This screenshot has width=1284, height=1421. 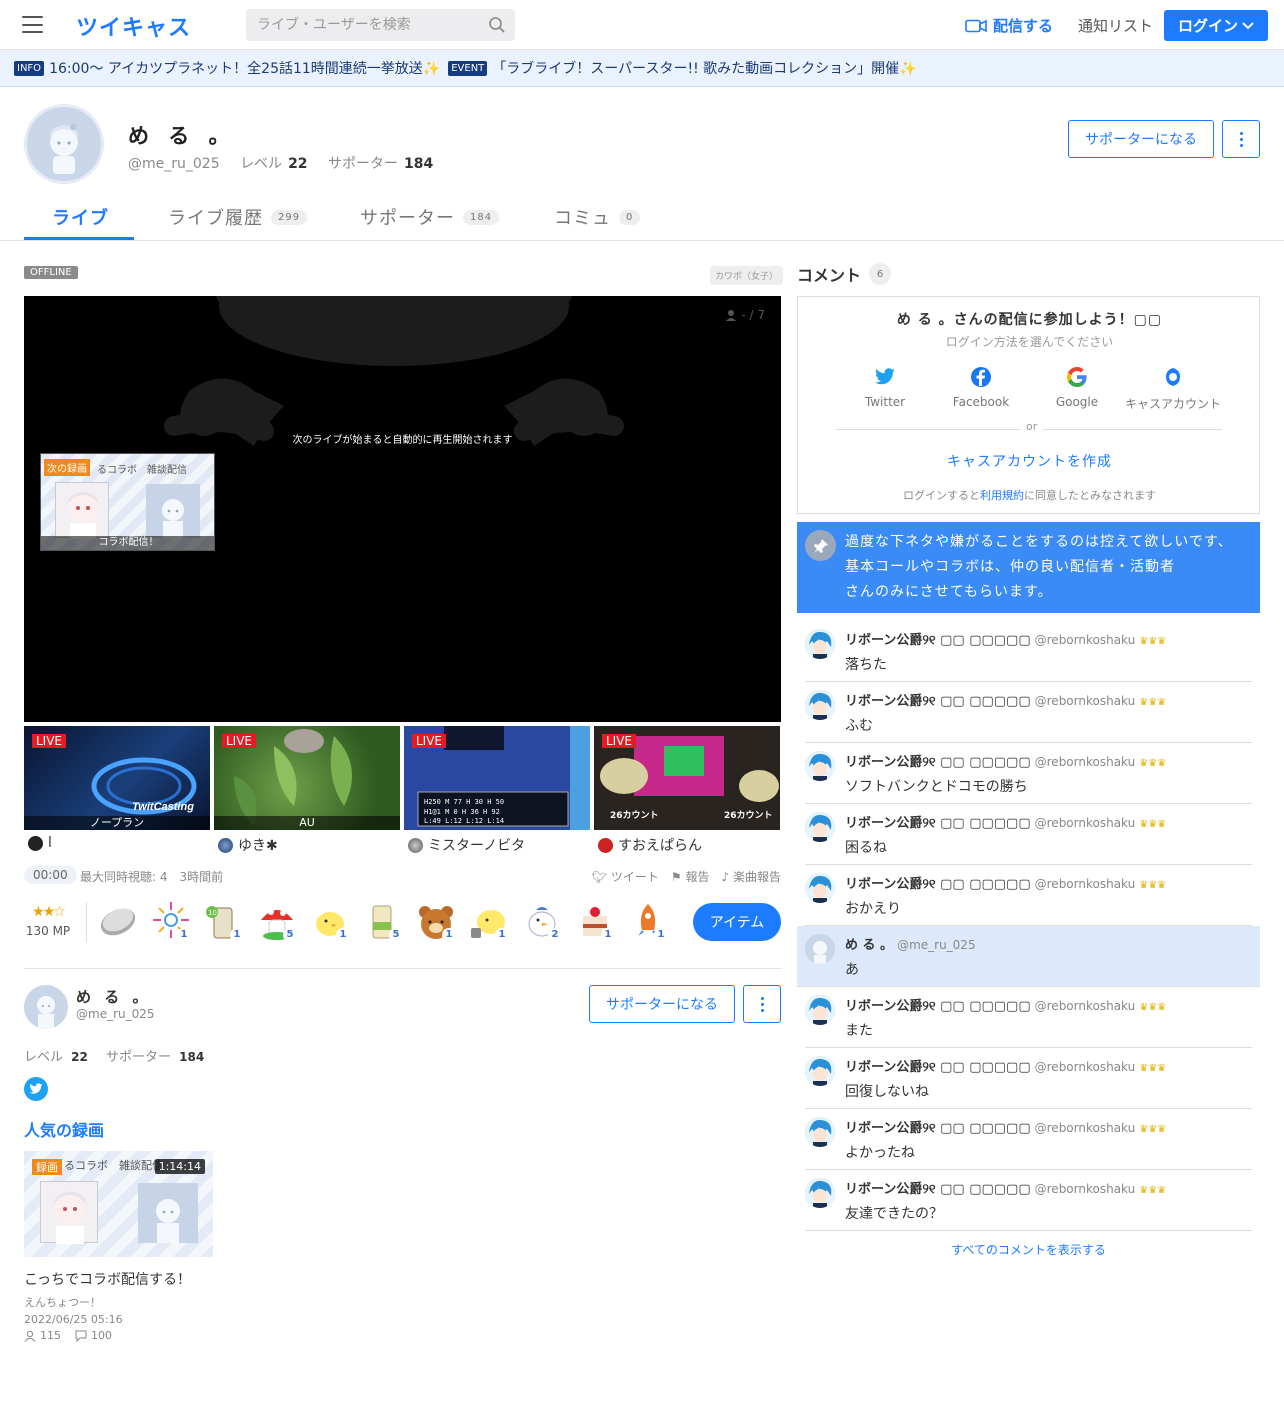 I want to click on profile-meta: @me_ru_025 レベル 22 サポーター 184, so click(x=288, y=163).